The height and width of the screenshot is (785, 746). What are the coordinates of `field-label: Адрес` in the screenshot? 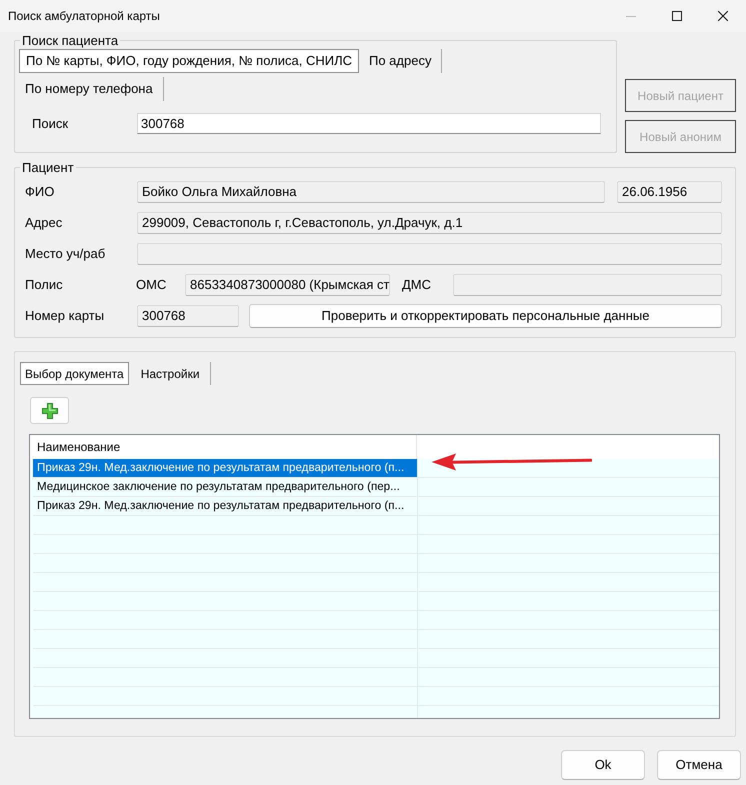 It's located at (44, 223).